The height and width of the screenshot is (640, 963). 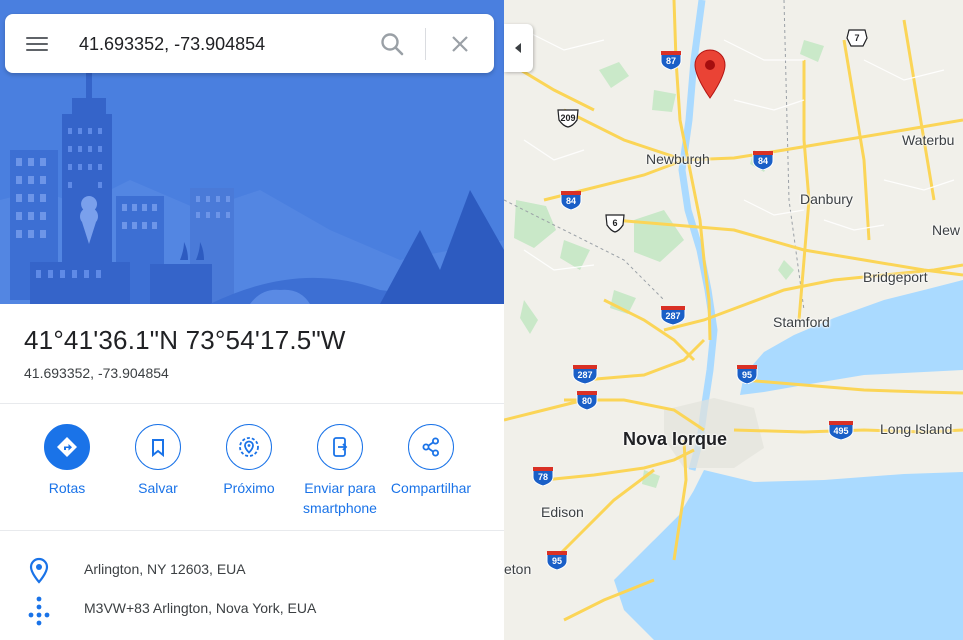 I want to click on search-icon, so click(x=392, y=44).